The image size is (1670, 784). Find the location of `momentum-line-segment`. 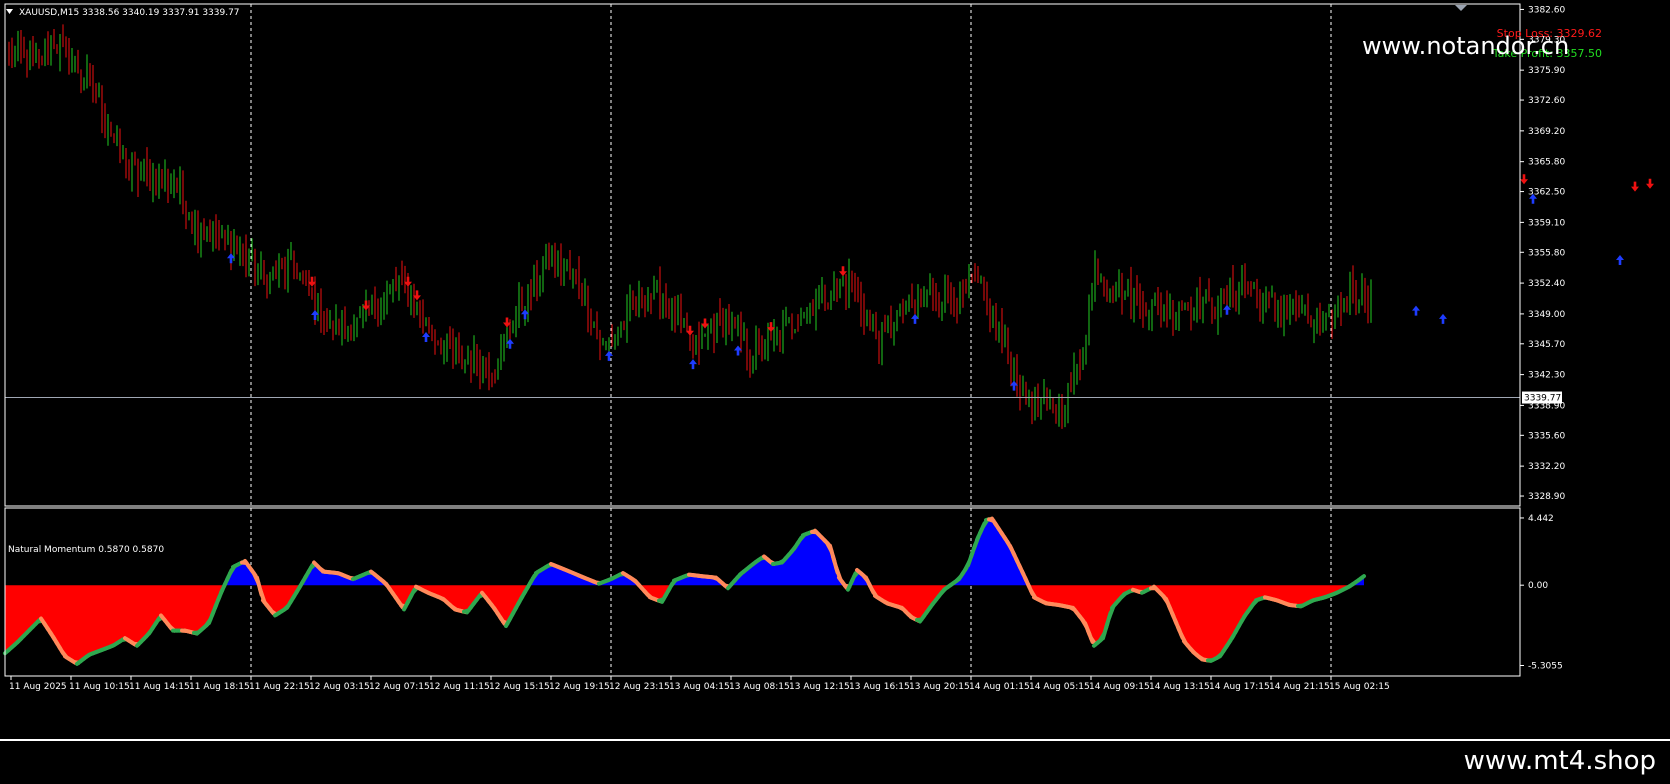

momentum-line-segment is located at coordinates (1362, 577).